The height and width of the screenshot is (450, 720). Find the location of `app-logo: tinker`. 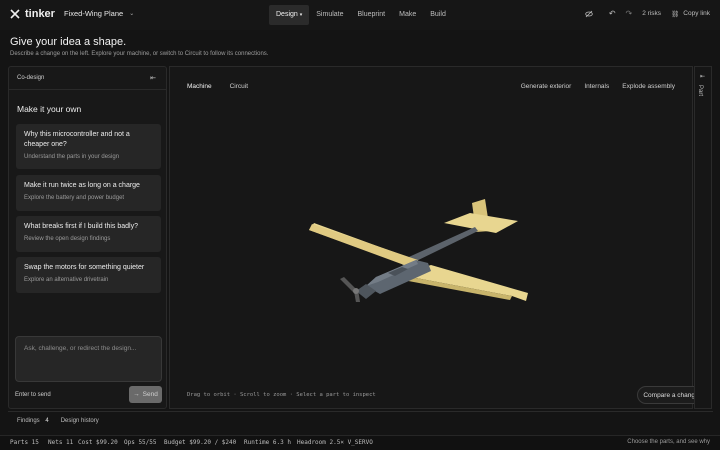

app-logo: tinker is located at coordinates (32, 14).